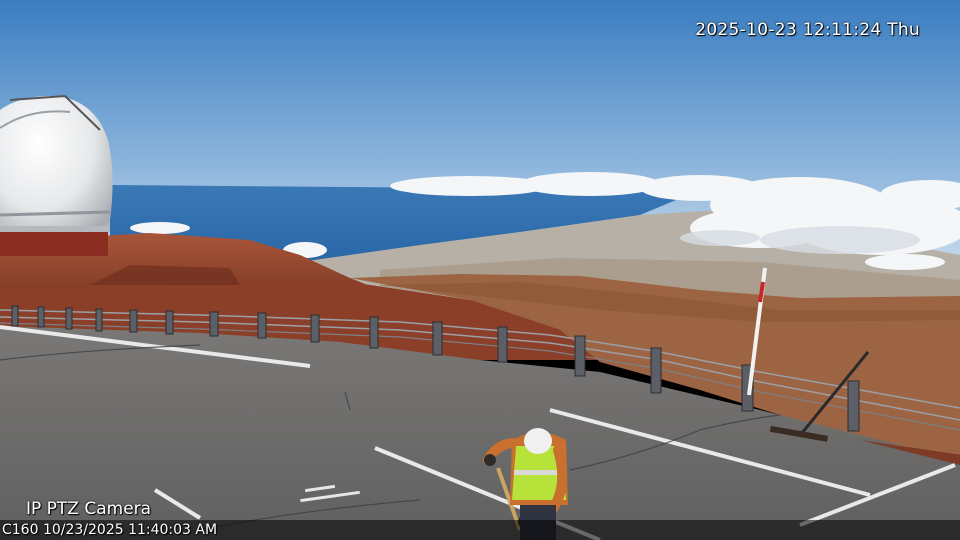 This screenshot has width=960, height=540. I want to click on overlay-camera-name: IP PTZ Camera, so click(89, 509).